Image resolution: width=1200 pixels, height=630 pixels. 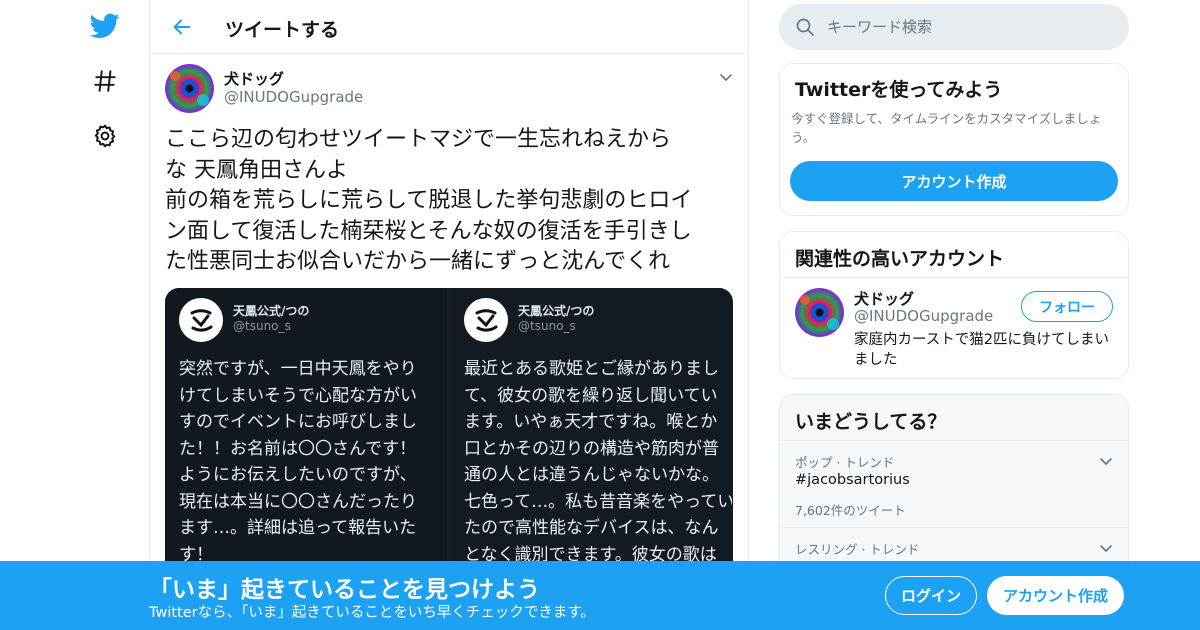 What do you see at coordinates (899, 90) in the screenshot?
I see `card-title: Twitterを使ってみよう` at bounding box center [899, 90].